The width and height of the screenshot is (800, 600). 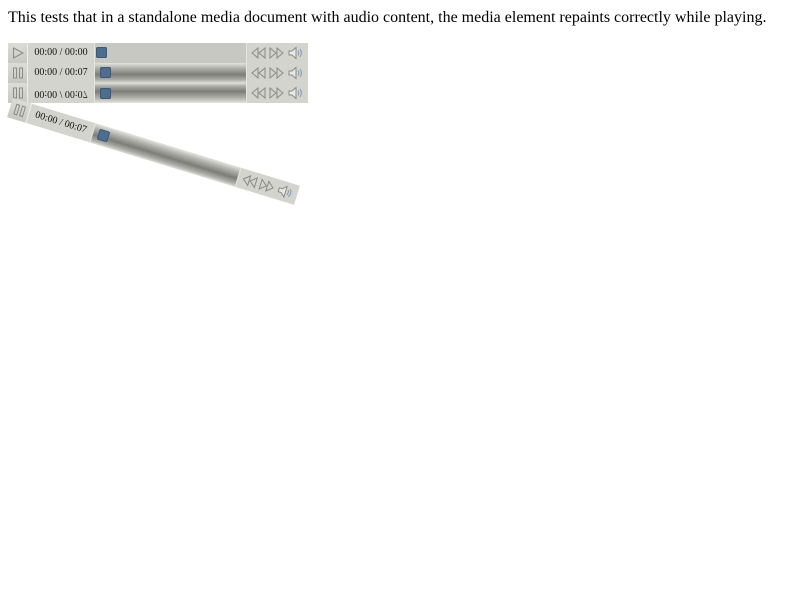 I want to click on audio-player-playing: 00:00 / 00:07, so click(x=158, y=73).